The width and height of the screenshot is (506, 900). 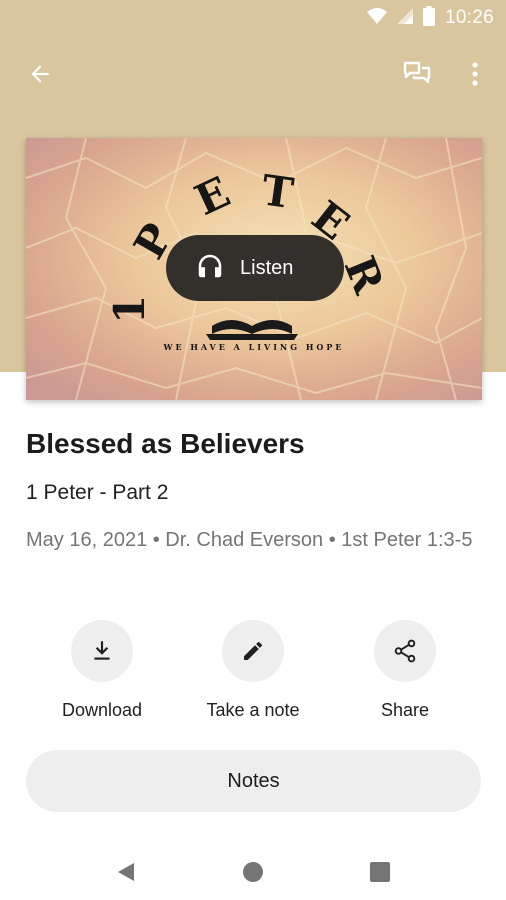 I want to click on wifi-icon, so click(x=376, y=18).